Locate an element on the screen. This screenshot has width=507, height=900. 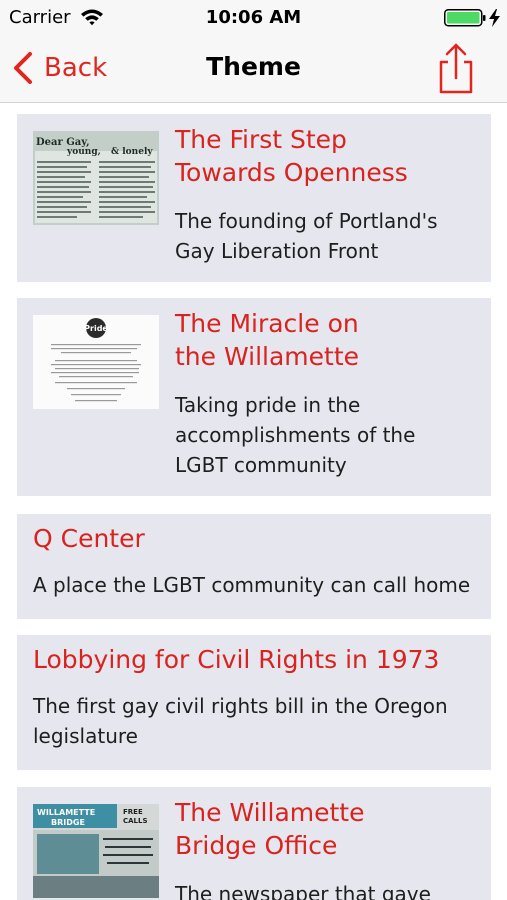
battery-icon is located at coordinates (472, 18).